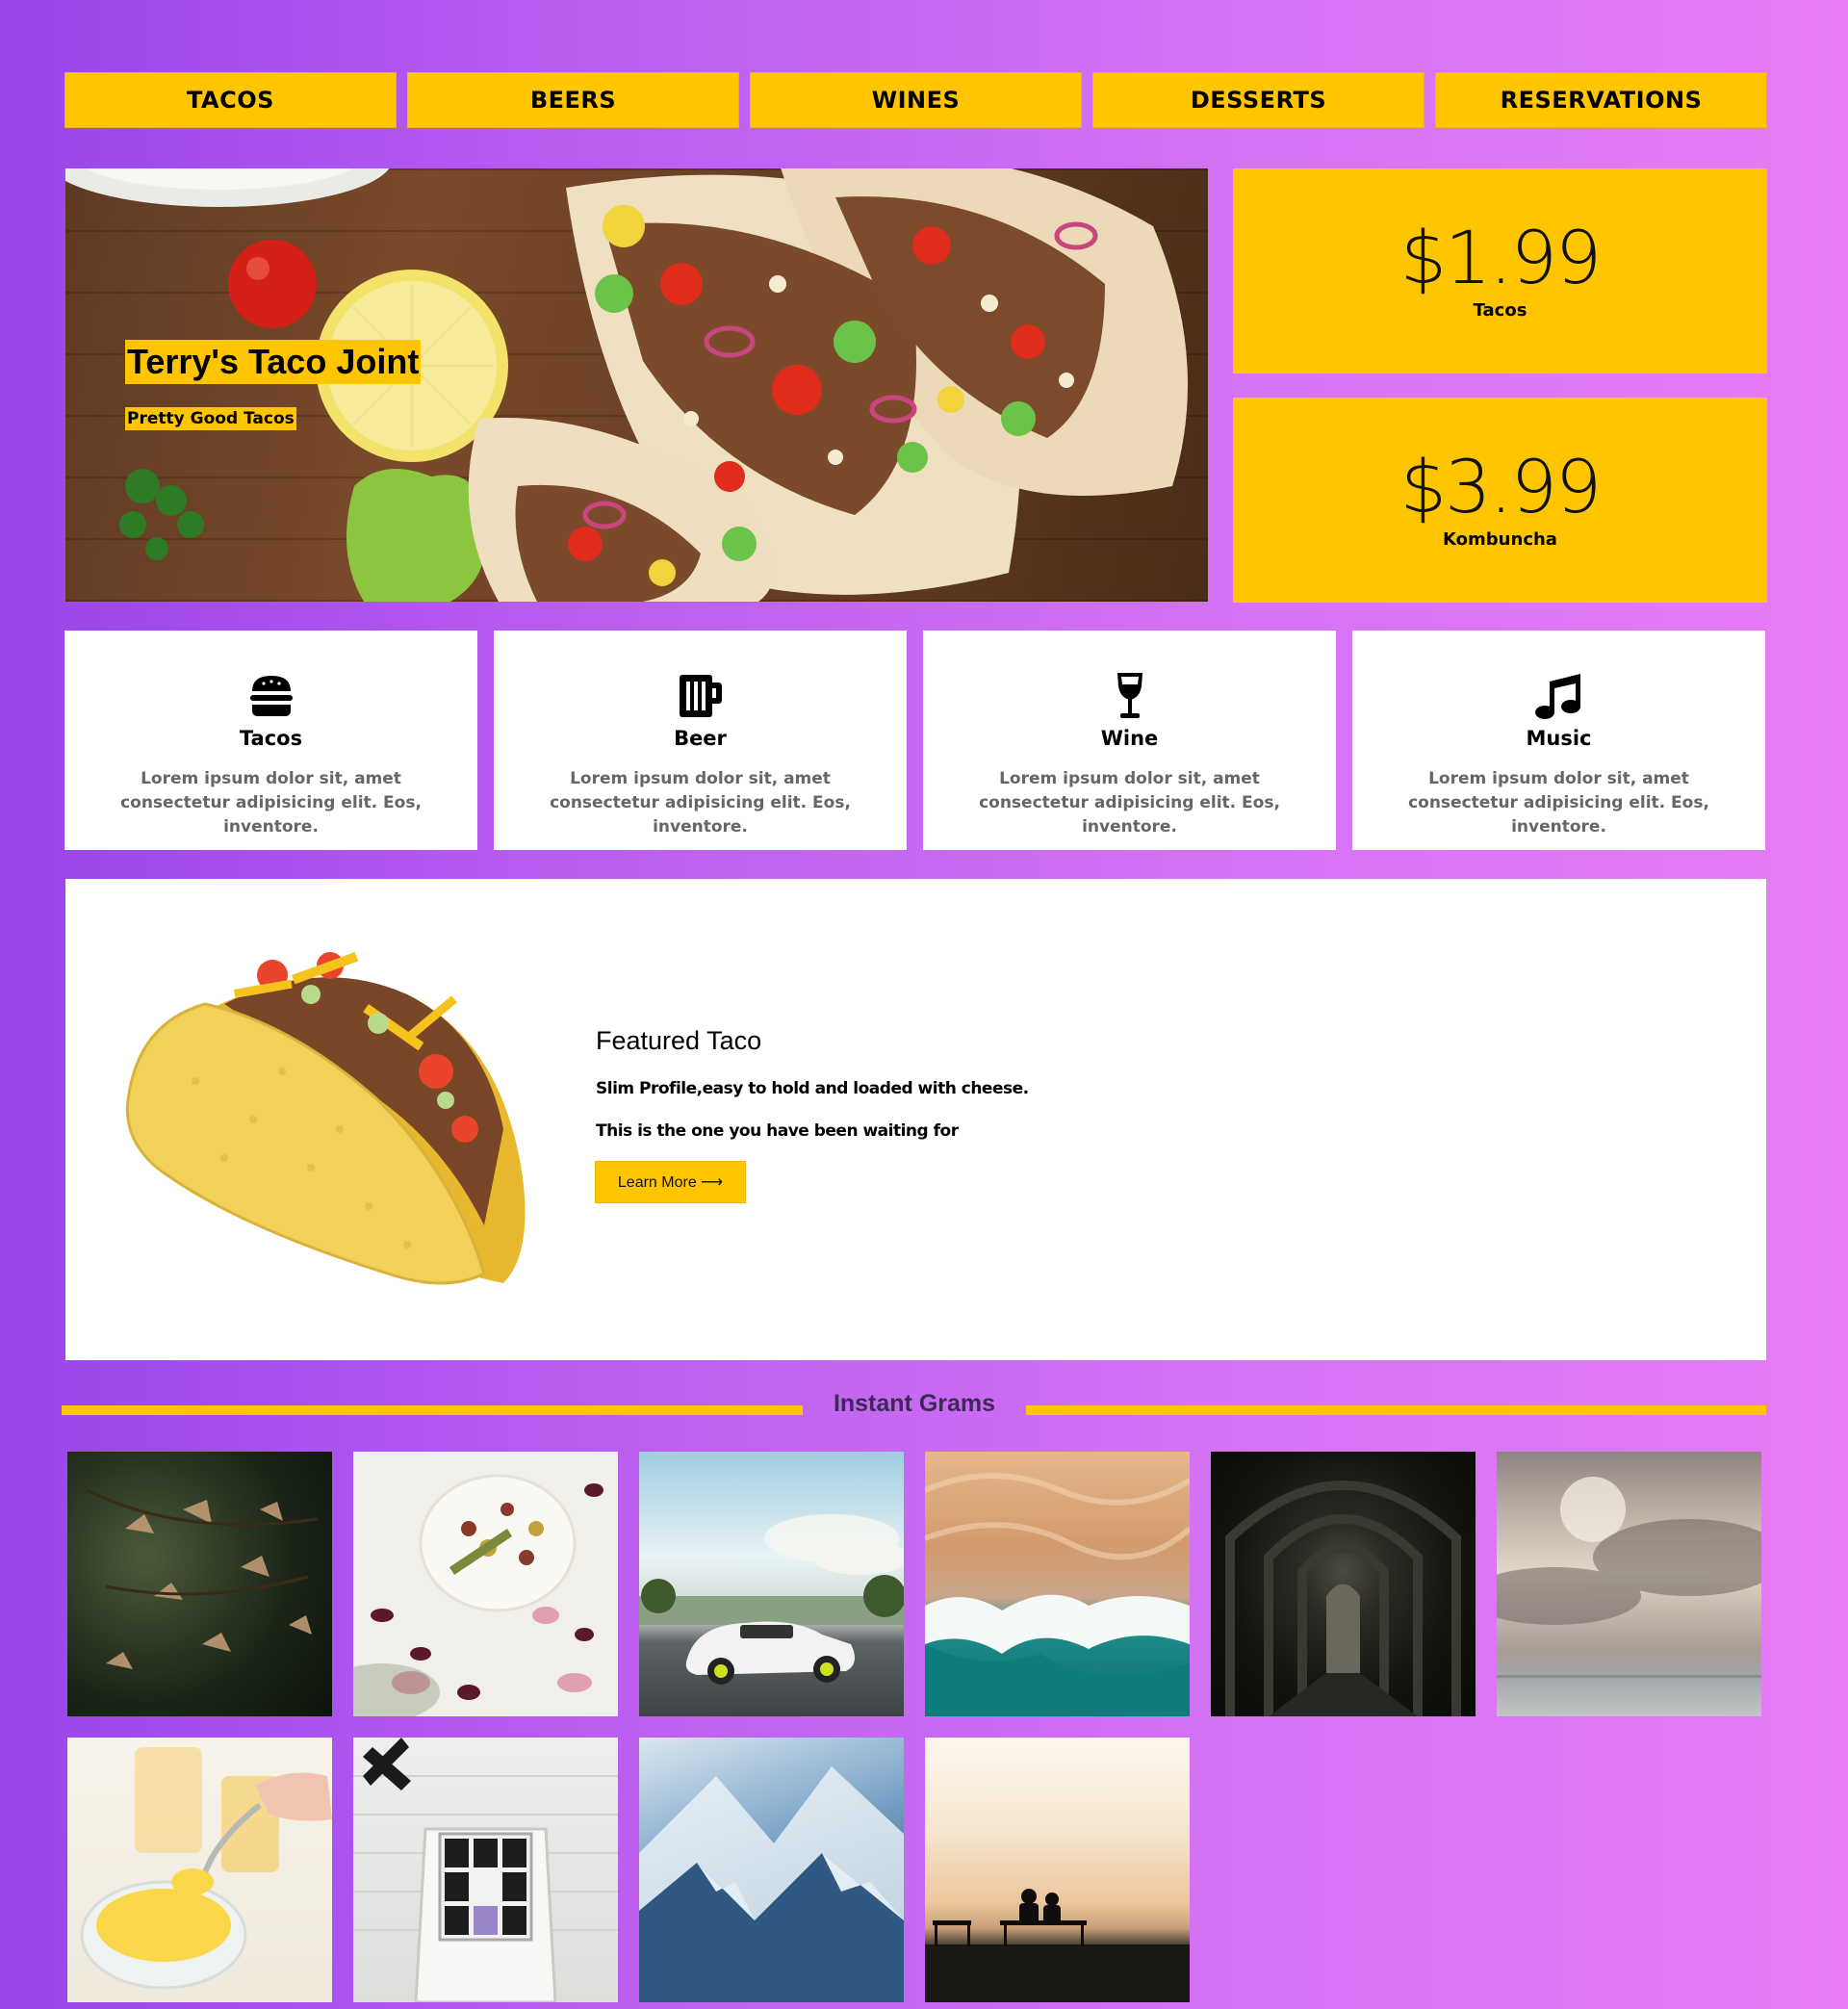 This screenshot has width=1848, height=2009. Describe the element at coordinates (1629, 1584) in the screenshot. I see `gram-photo-cloudy-sea` at that location.